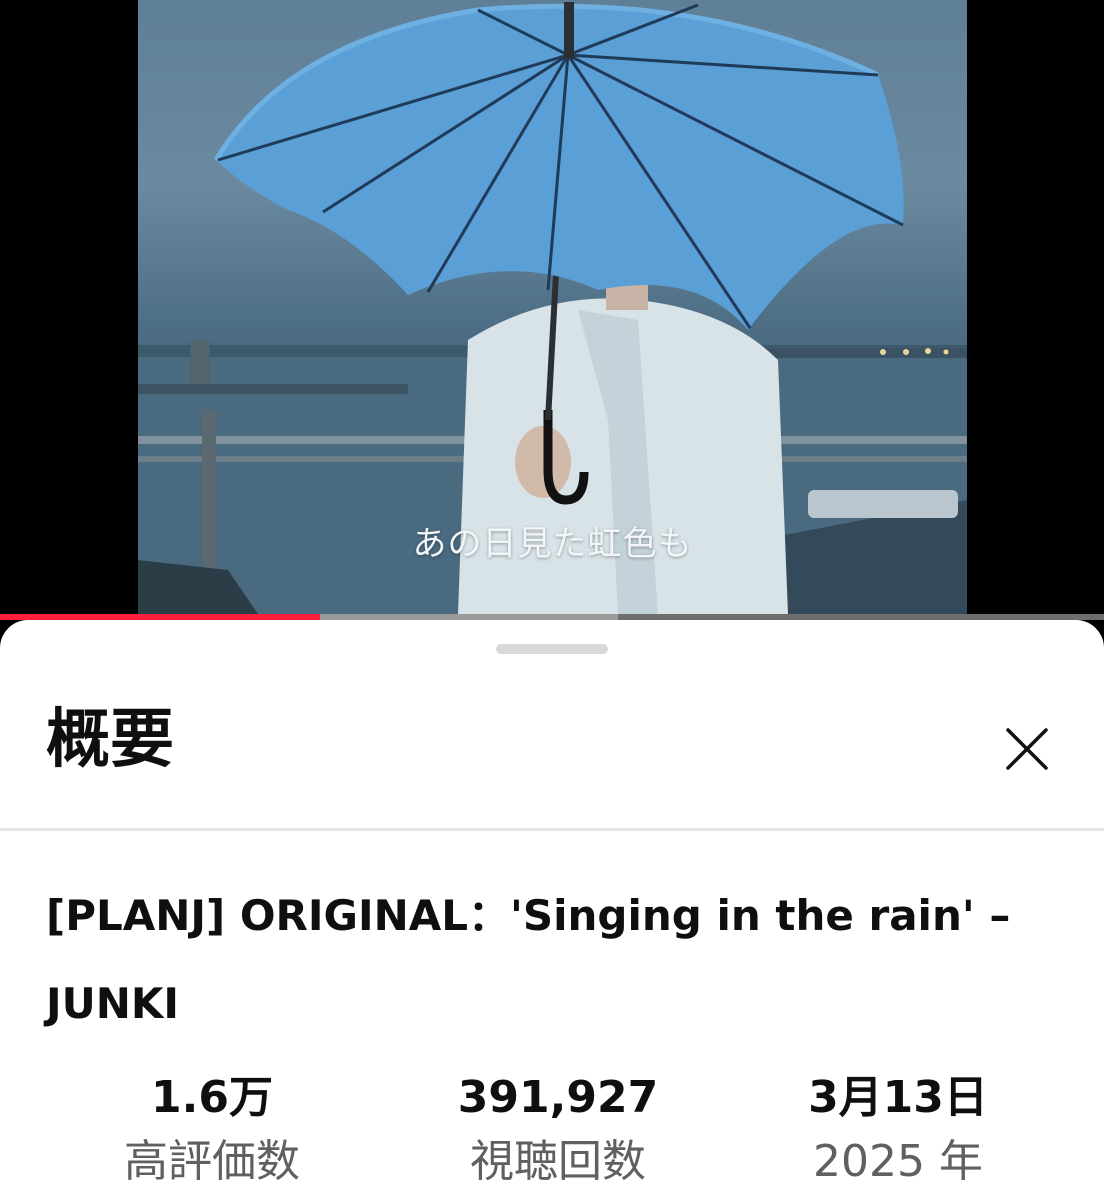 The height and width of the screenshot is (1200, 1104). I want to click on video-stats: 1.6万 高評価数 391,927 視聴回数 3月13日 2025 年, so click(552, 1134).